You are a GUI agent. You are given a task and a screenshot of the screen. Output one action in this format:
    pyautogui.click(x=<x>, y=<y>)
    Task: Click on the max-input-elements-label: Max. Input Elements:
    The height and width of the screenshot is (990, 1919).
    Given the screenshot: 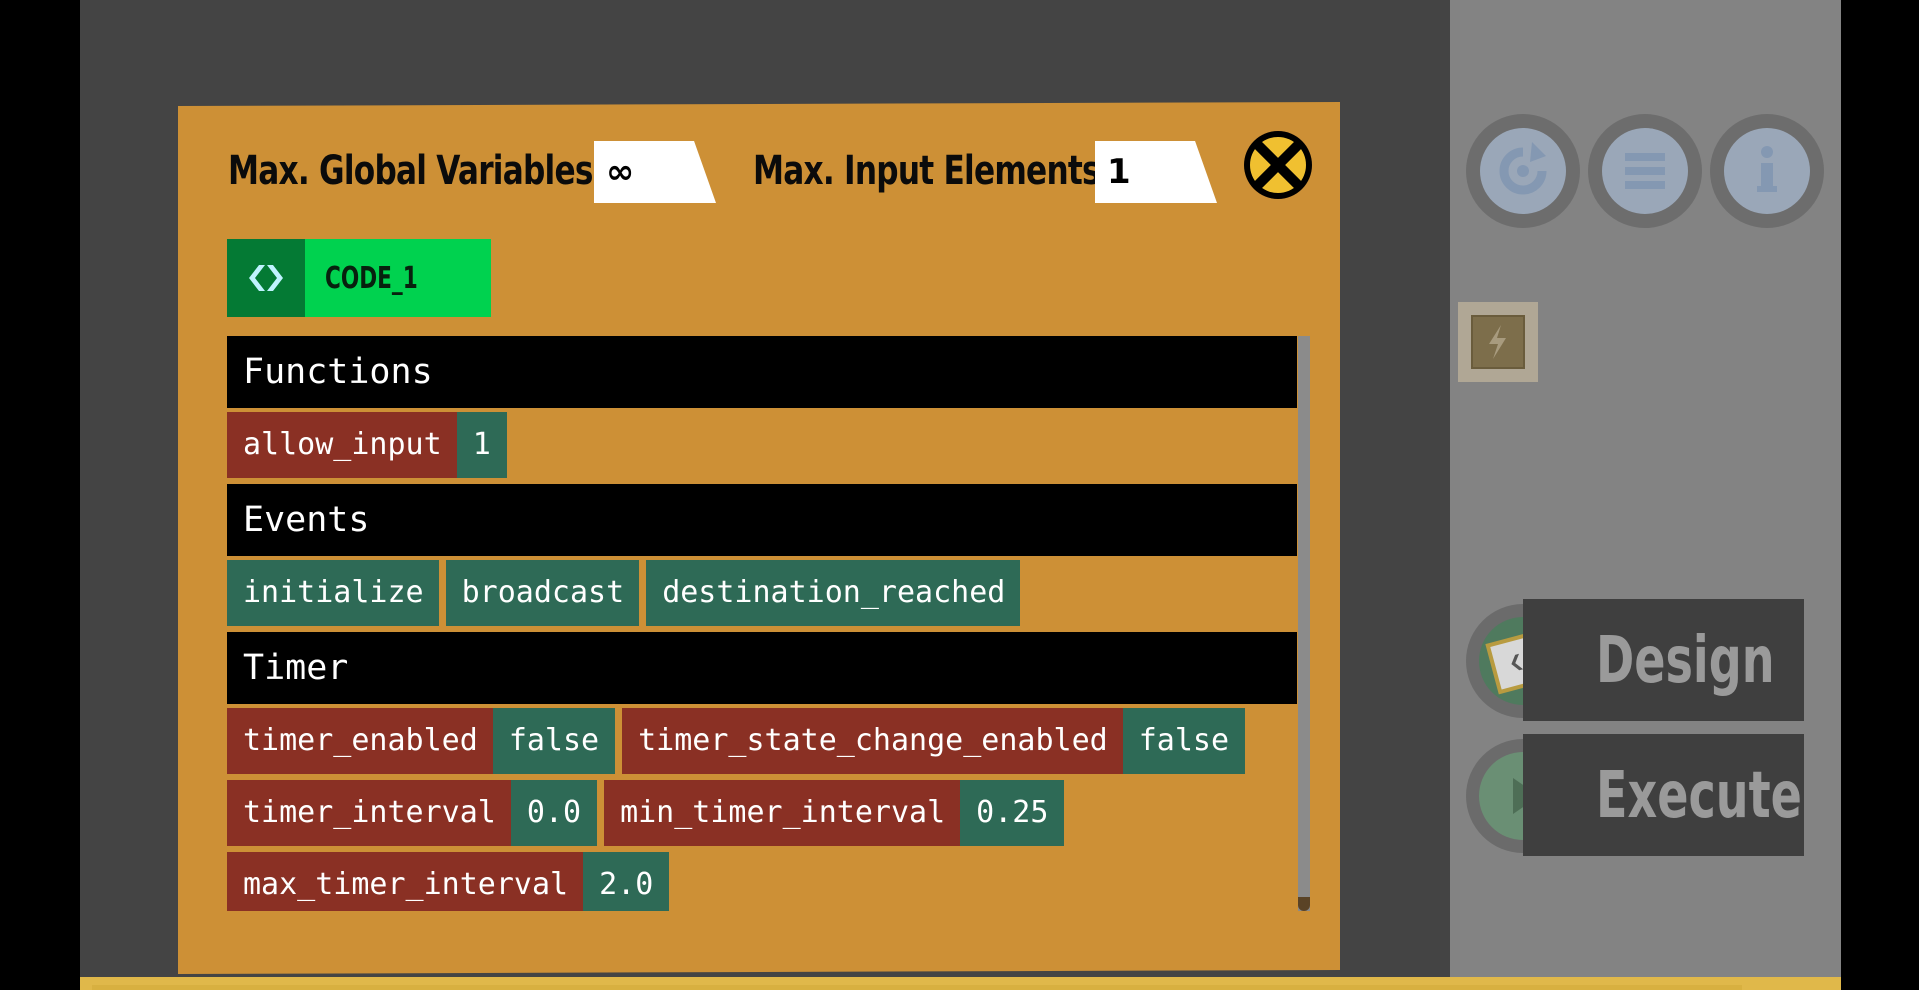 What is the action you would take?
    pyautogui.click(x=932, y=171)
    